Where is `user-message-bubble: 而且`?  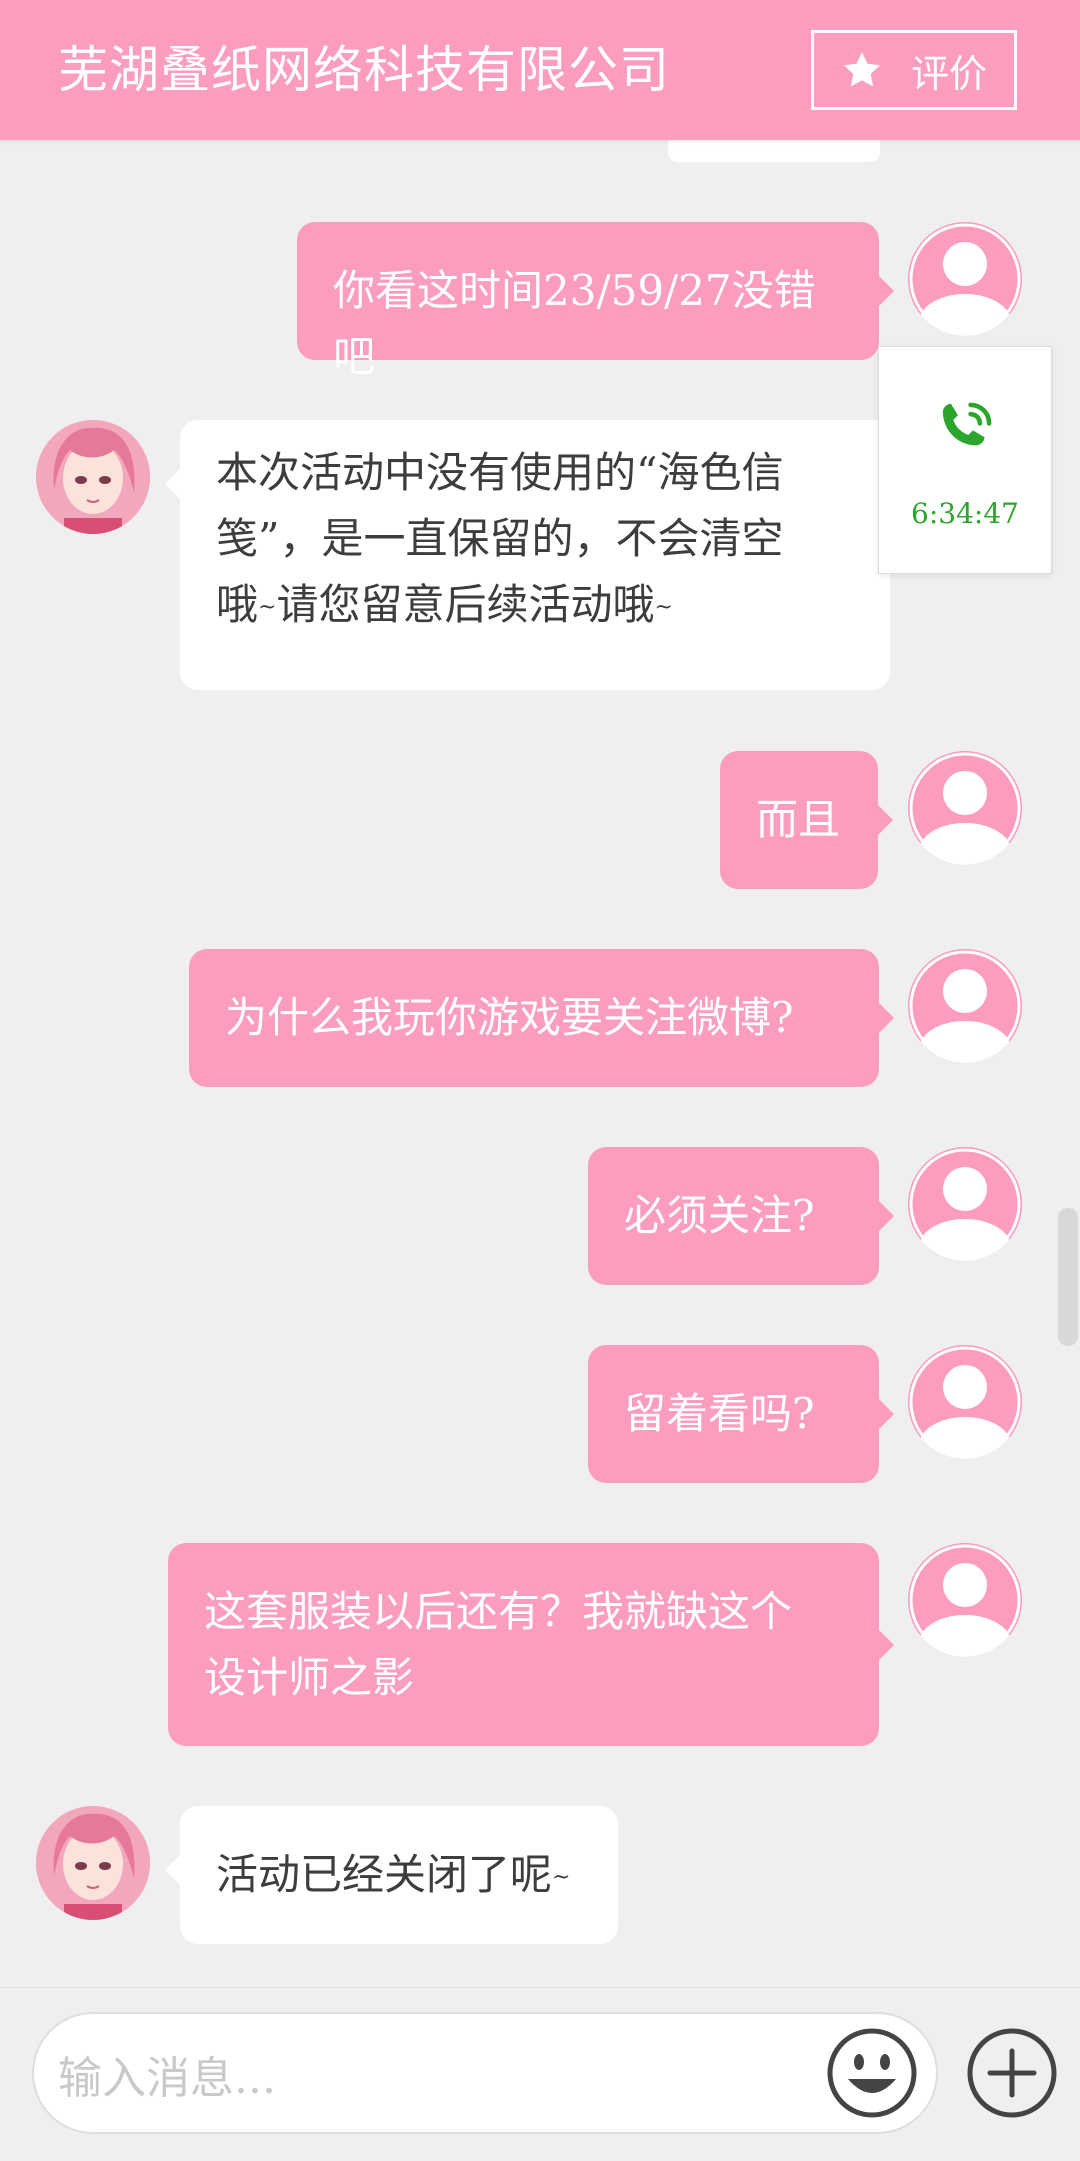
user-message-bubble: 而且 is located at coordinates (806, 820).